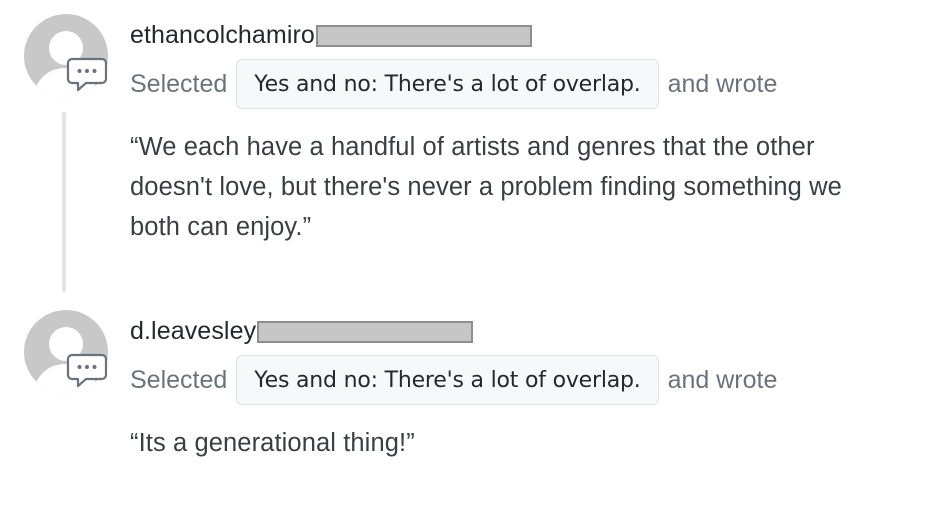  I want to click on thread-connector-line, so click(64, 202).